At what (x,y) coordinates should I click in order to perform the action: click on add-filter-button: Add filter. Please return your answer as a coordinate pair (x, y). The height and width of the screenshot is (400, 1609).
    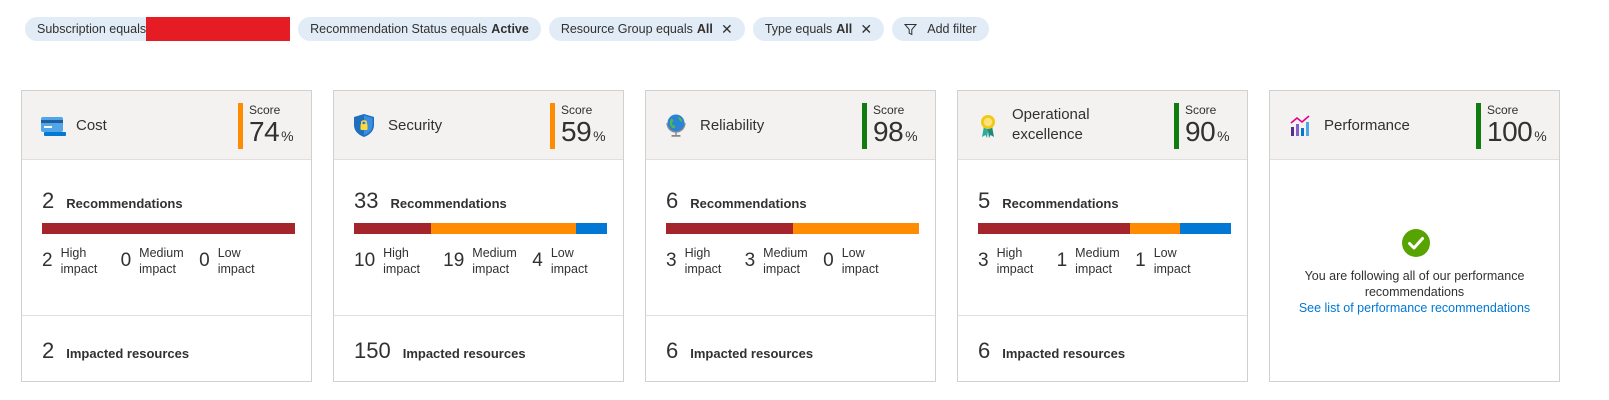
    Looking at the image, I should click on (940, 29).